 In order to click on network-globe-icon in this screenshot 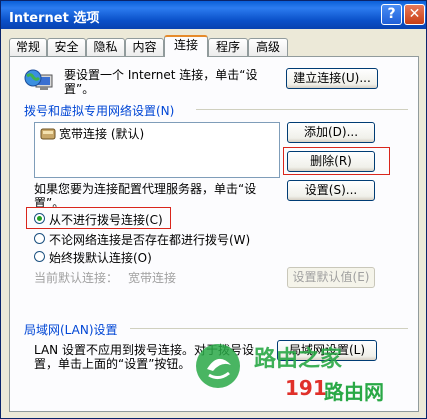, I will do `click(38, 79)`.